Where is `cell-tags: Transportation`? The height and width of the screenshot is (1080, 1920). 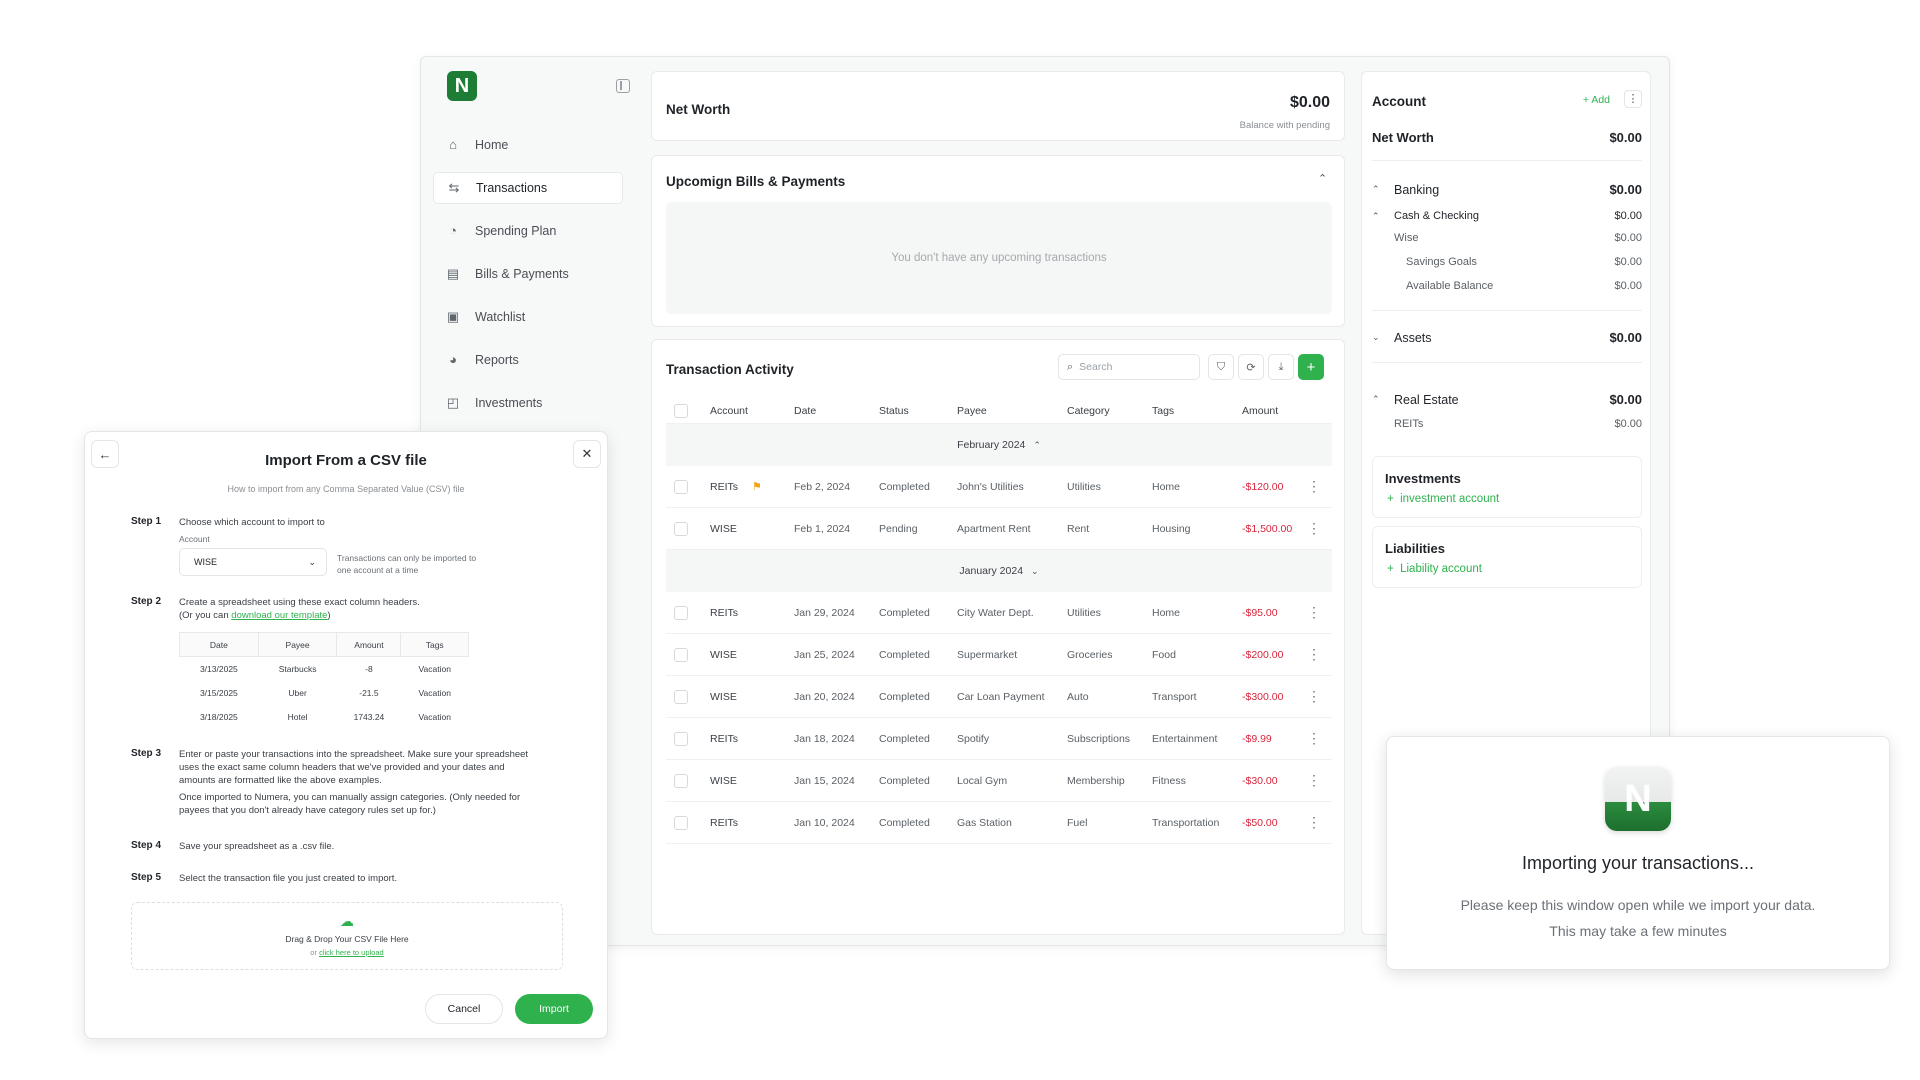 cell-tags: Transportation is located at coordinates (1197, 823).